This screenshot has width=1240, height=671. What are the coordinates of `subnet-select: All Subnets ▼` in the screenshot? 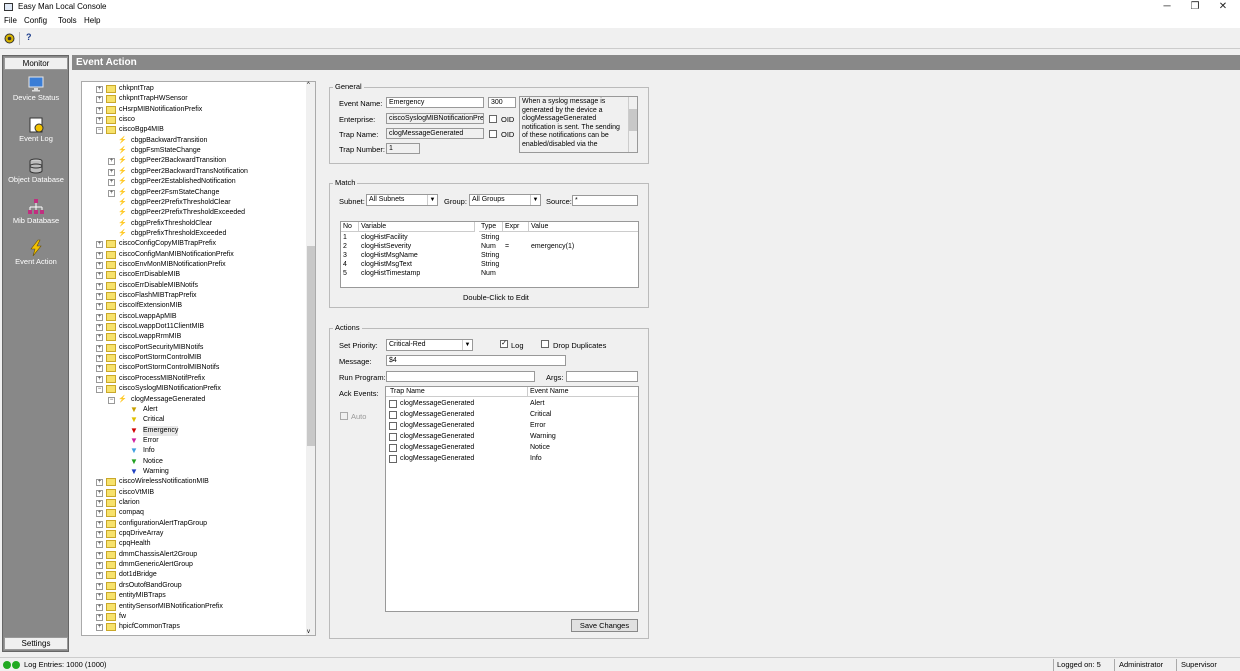 It's located at (402, 200).